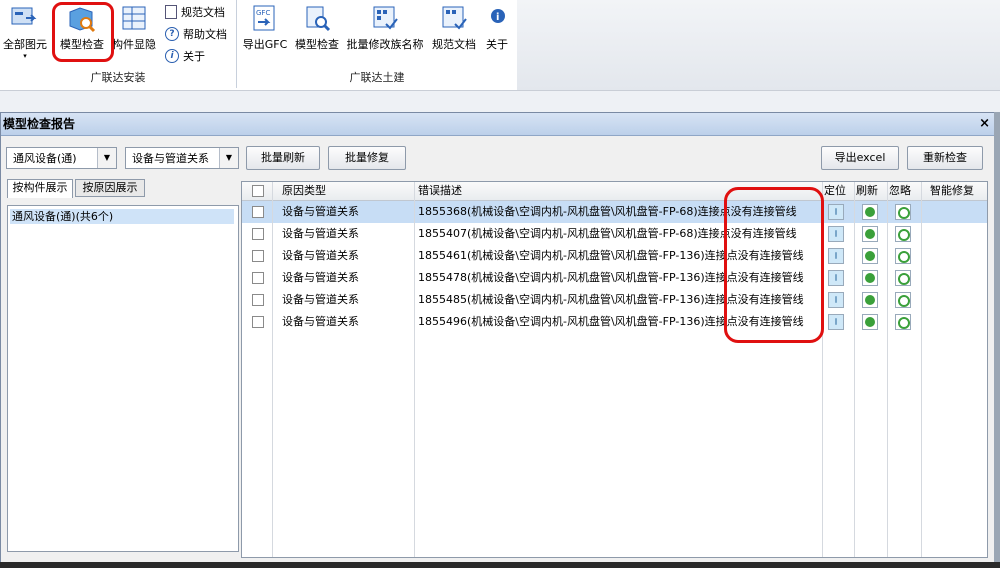 This screenshot has height=568, width=1000. I want to click on category-select: 通风设备(通) ▼, so click(61, 158).